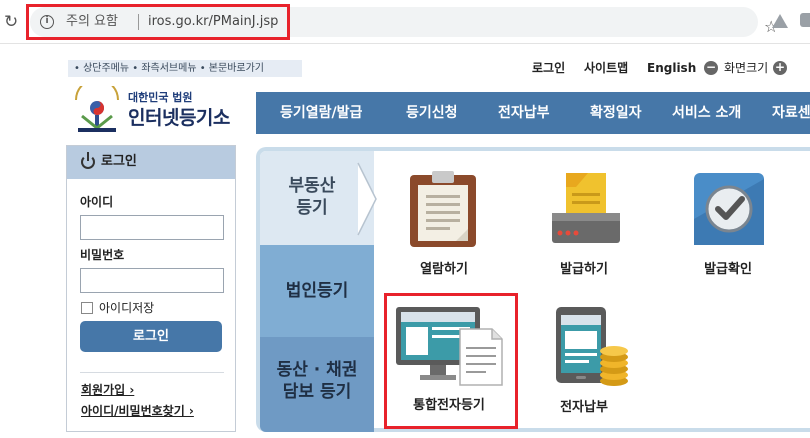 Image resolution: width=810 pixels, height=438 pixels. Describe the element at coordinates (185, 68) in the screenshot. I see `skip-links: • 상단주메뉴 • 좌측서브메뉴 • 본문바로가기` at that location.